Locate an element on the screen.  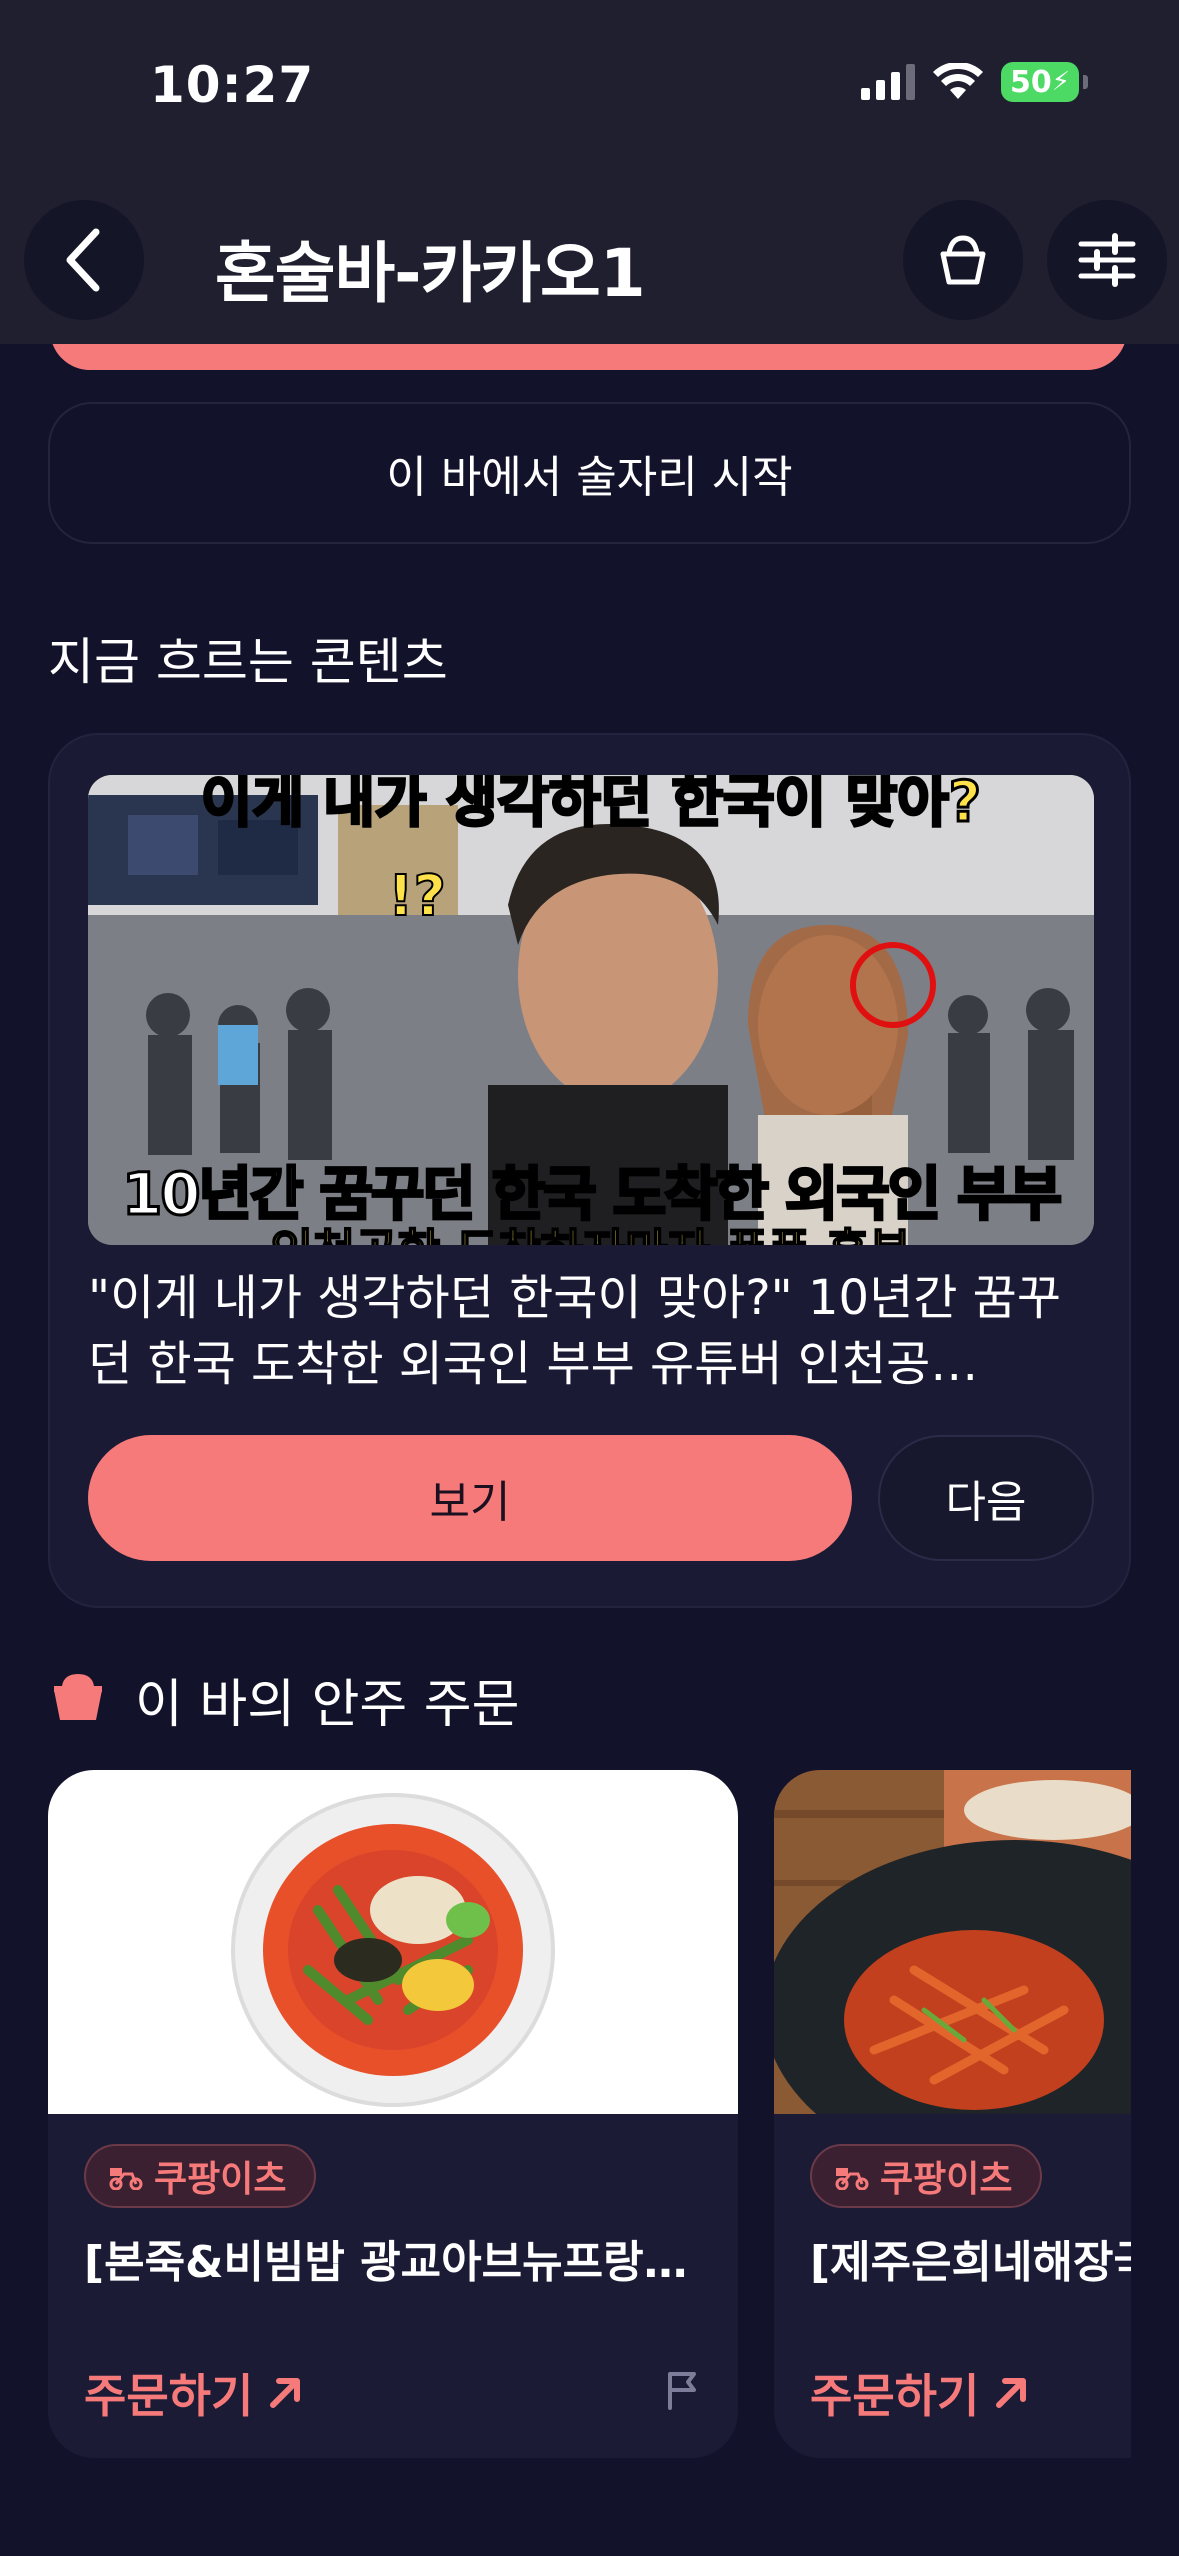
sliders-icon is located at coordinates (1107, 260).